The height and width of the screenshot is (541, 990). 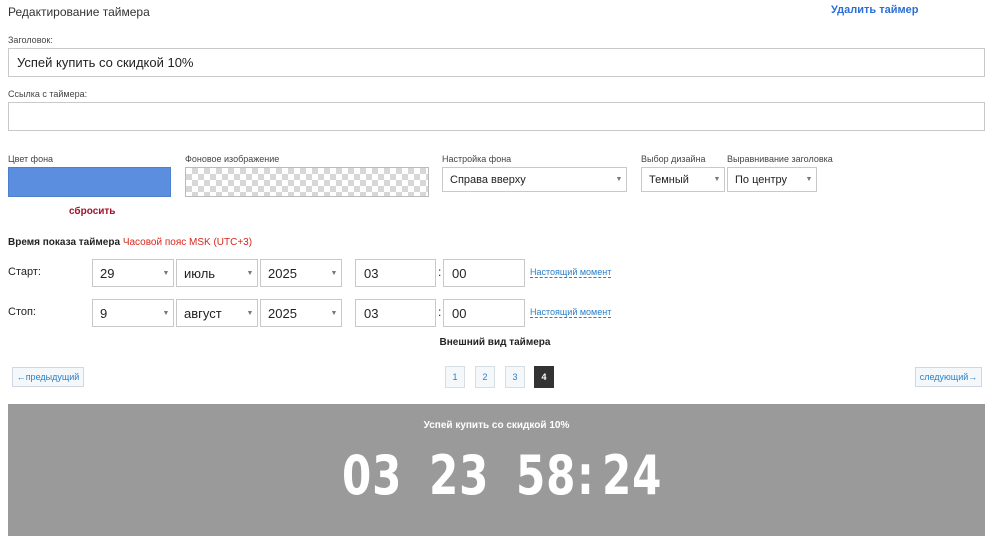 What do you see at coordinates (104, 313) in the screenshot?
I see `stop-day-value: 9` at bounding box center [104, 313].